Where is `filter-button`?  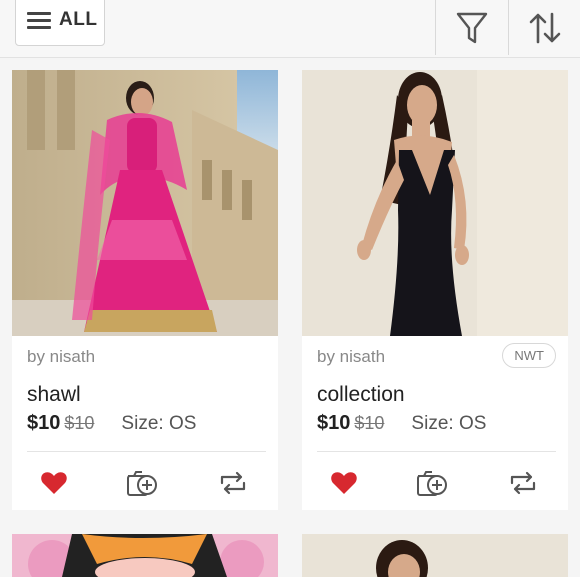
filter-button is located at coordinates (472, 27).